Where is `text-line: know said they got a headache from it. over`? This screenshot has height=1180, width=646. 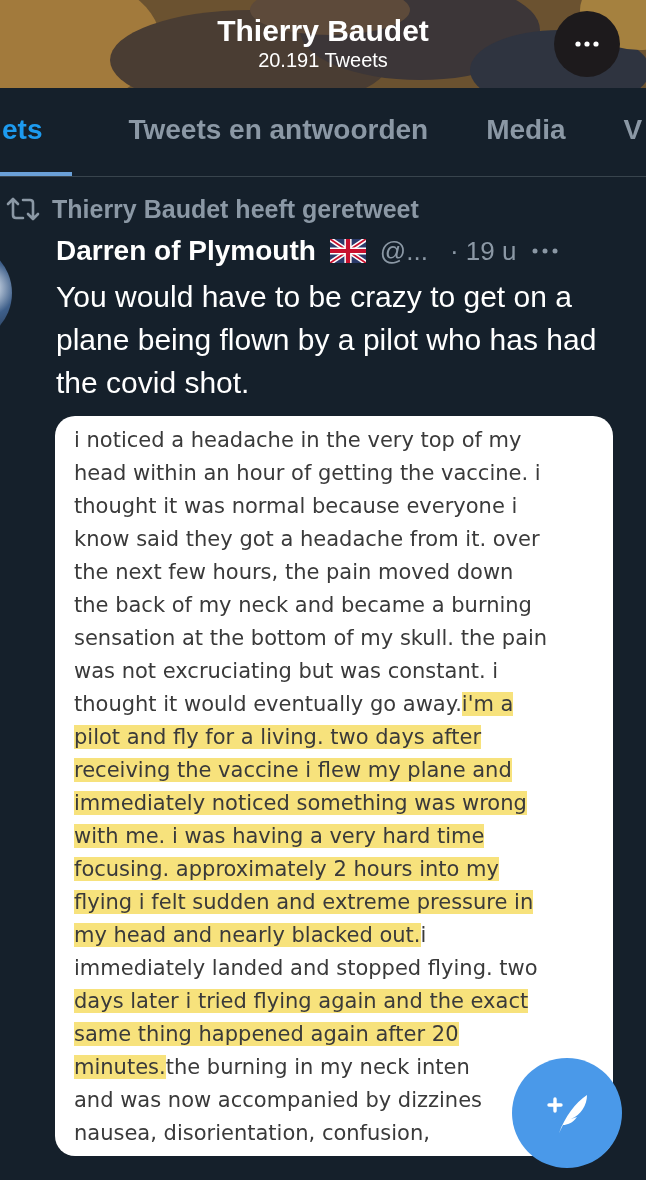 text-line: know said they got a headache from it. over is located at coordinates (307, 539).